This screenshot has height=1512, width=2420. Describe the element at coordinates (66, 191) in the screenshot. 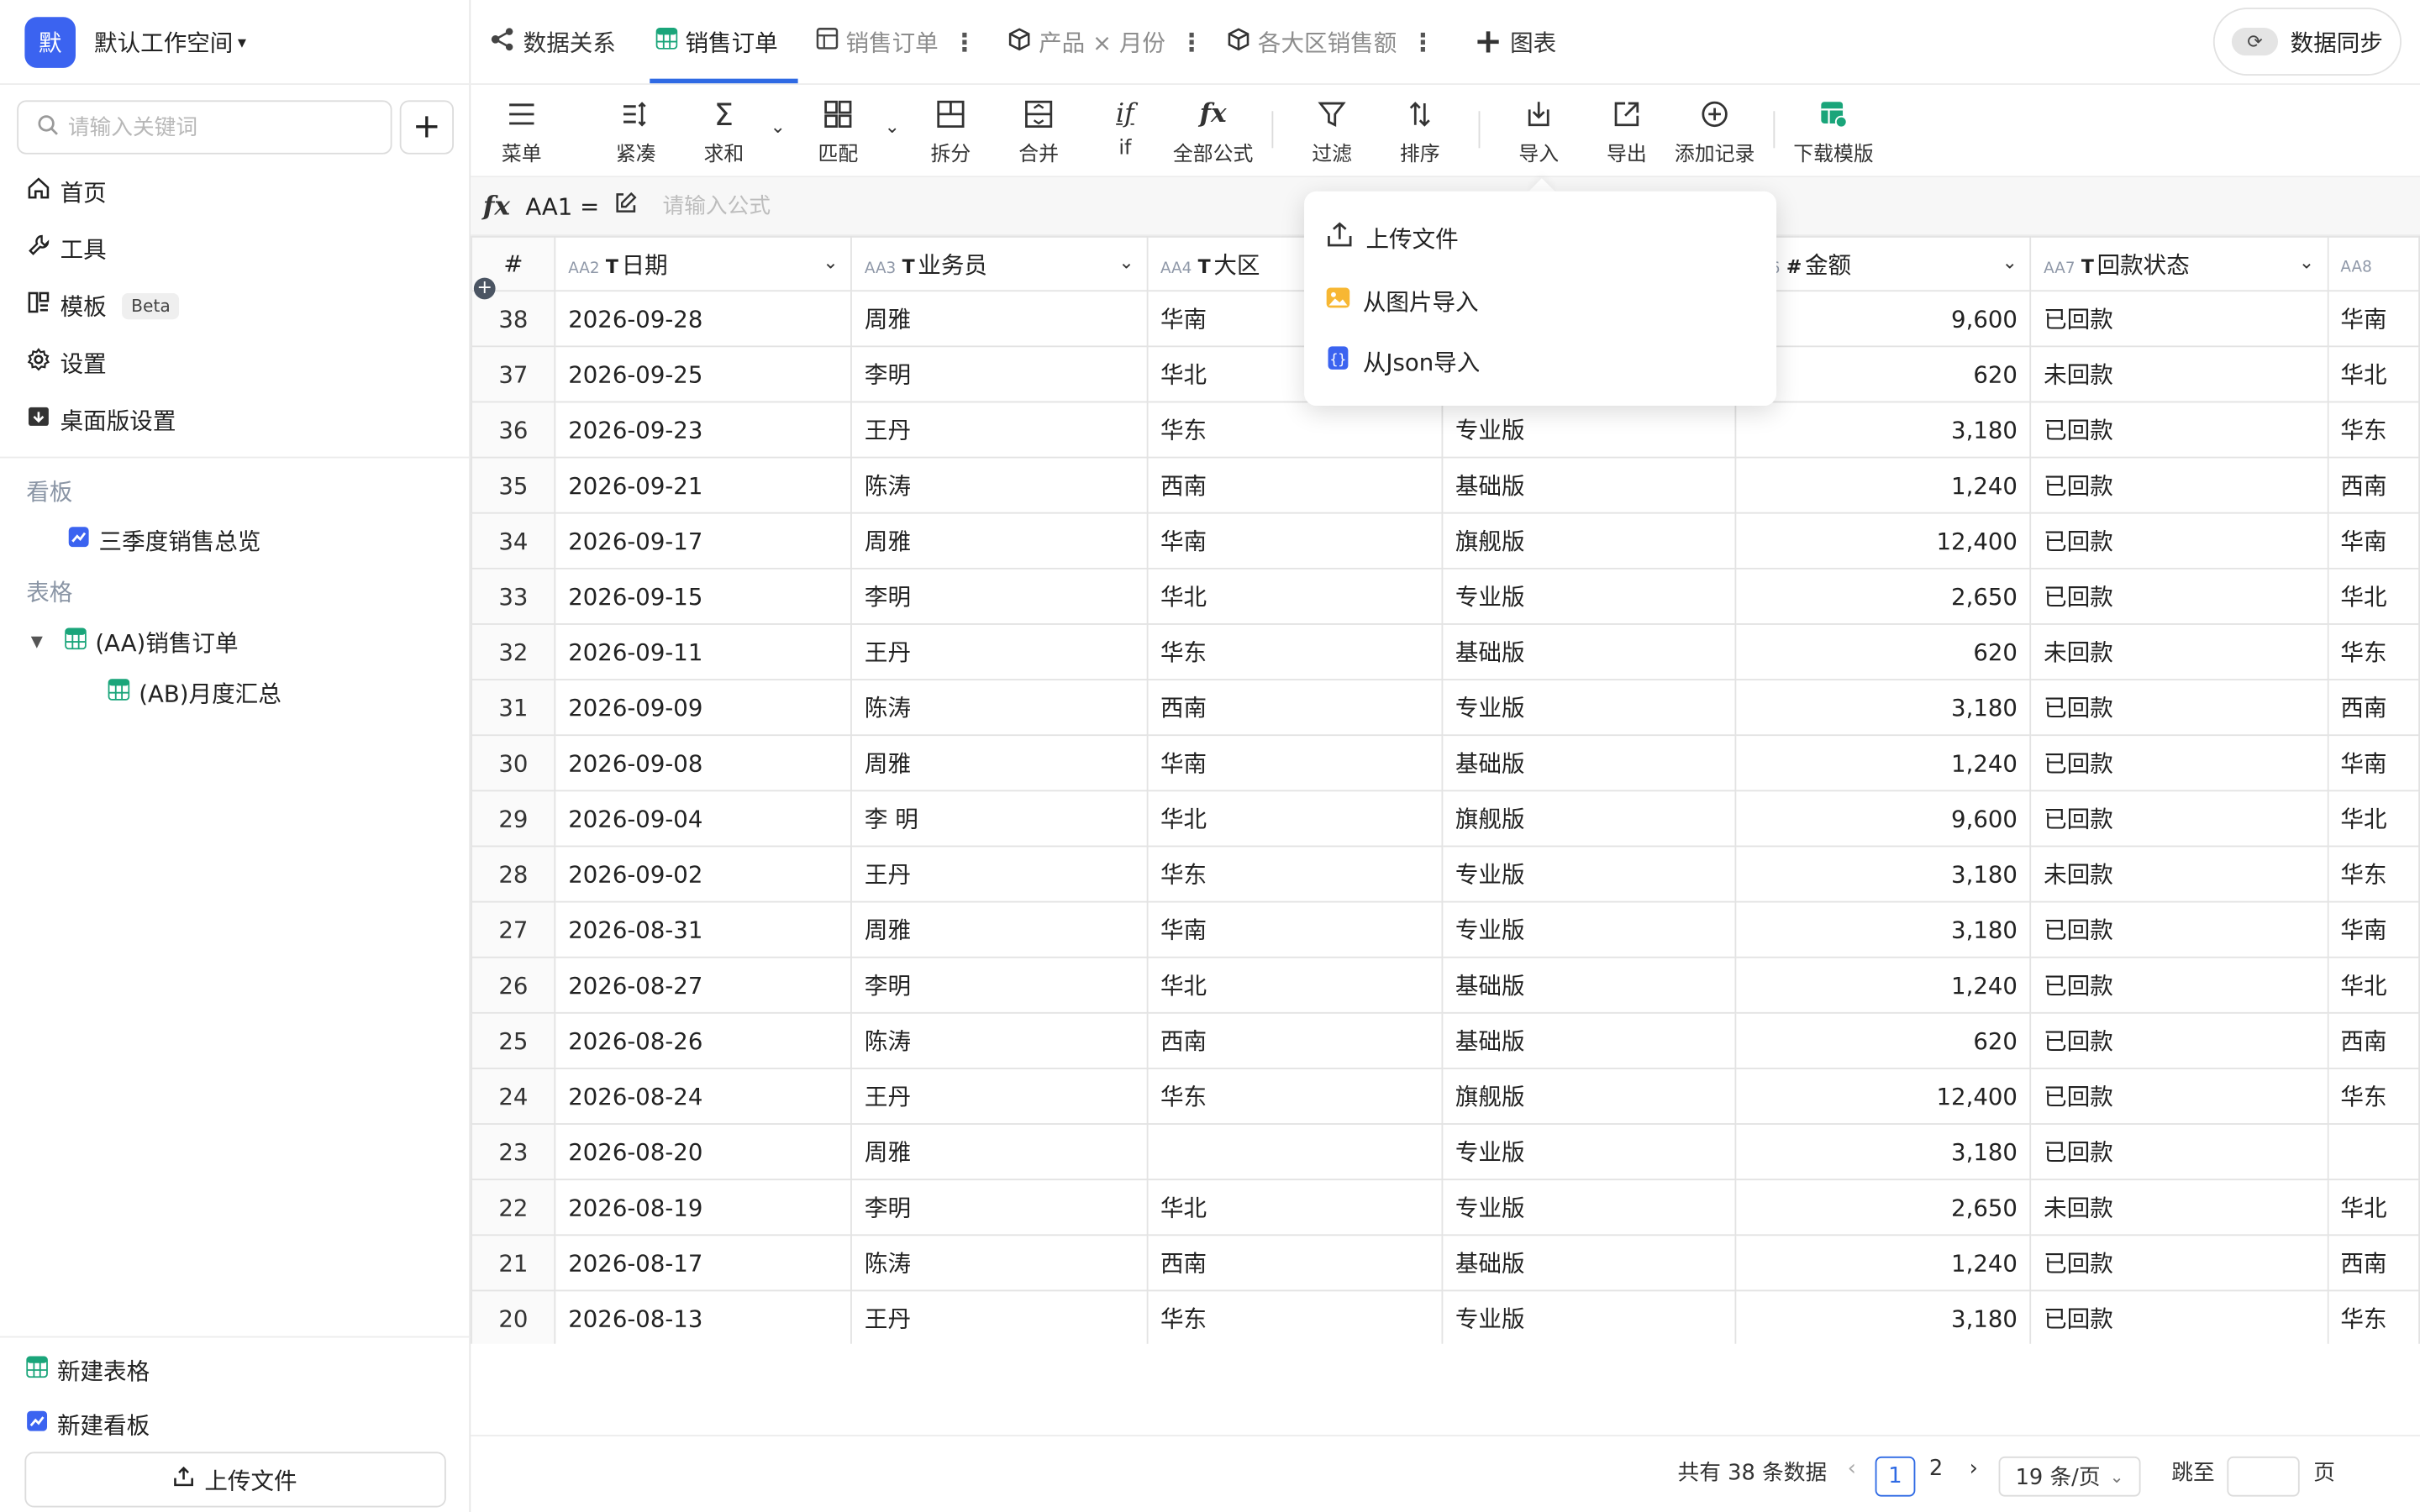

I see `nav-home: 首页` at that location.